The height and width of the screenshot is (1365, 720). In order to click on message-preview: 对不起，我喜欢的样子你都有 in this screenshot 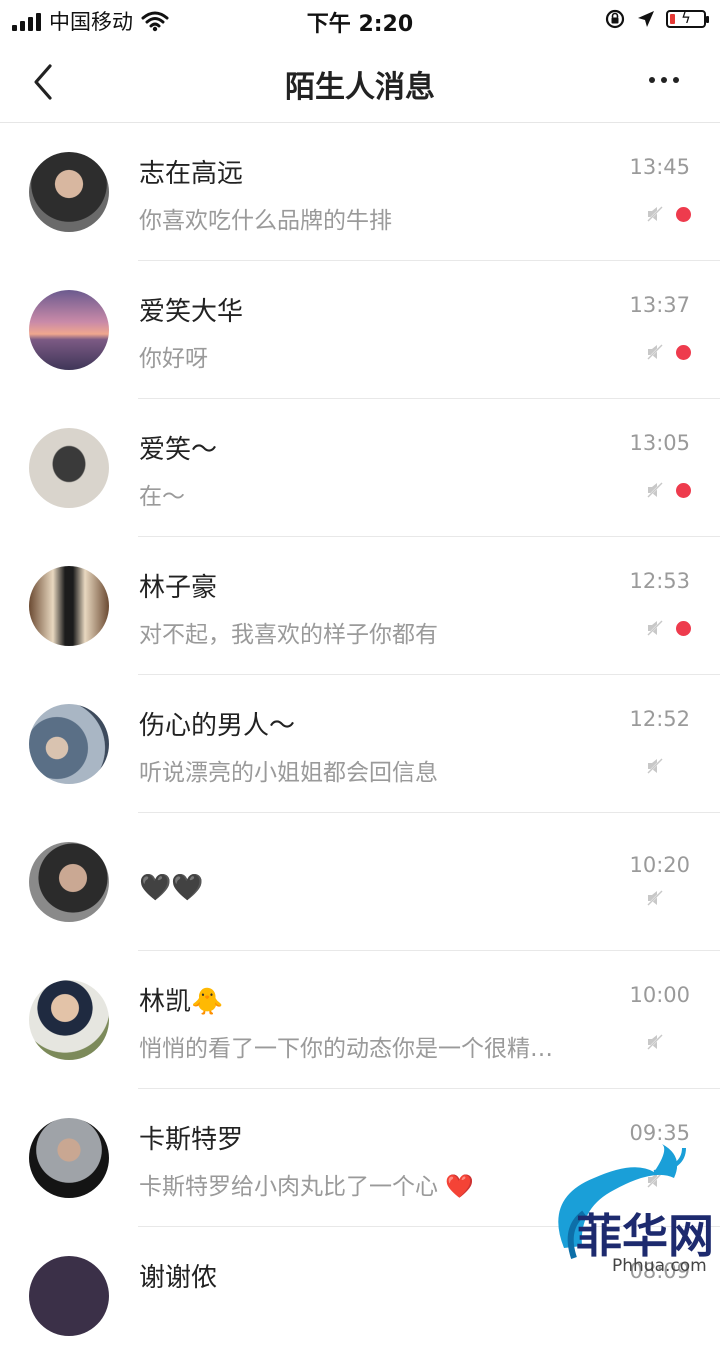, I will do `click(288, 635)`.